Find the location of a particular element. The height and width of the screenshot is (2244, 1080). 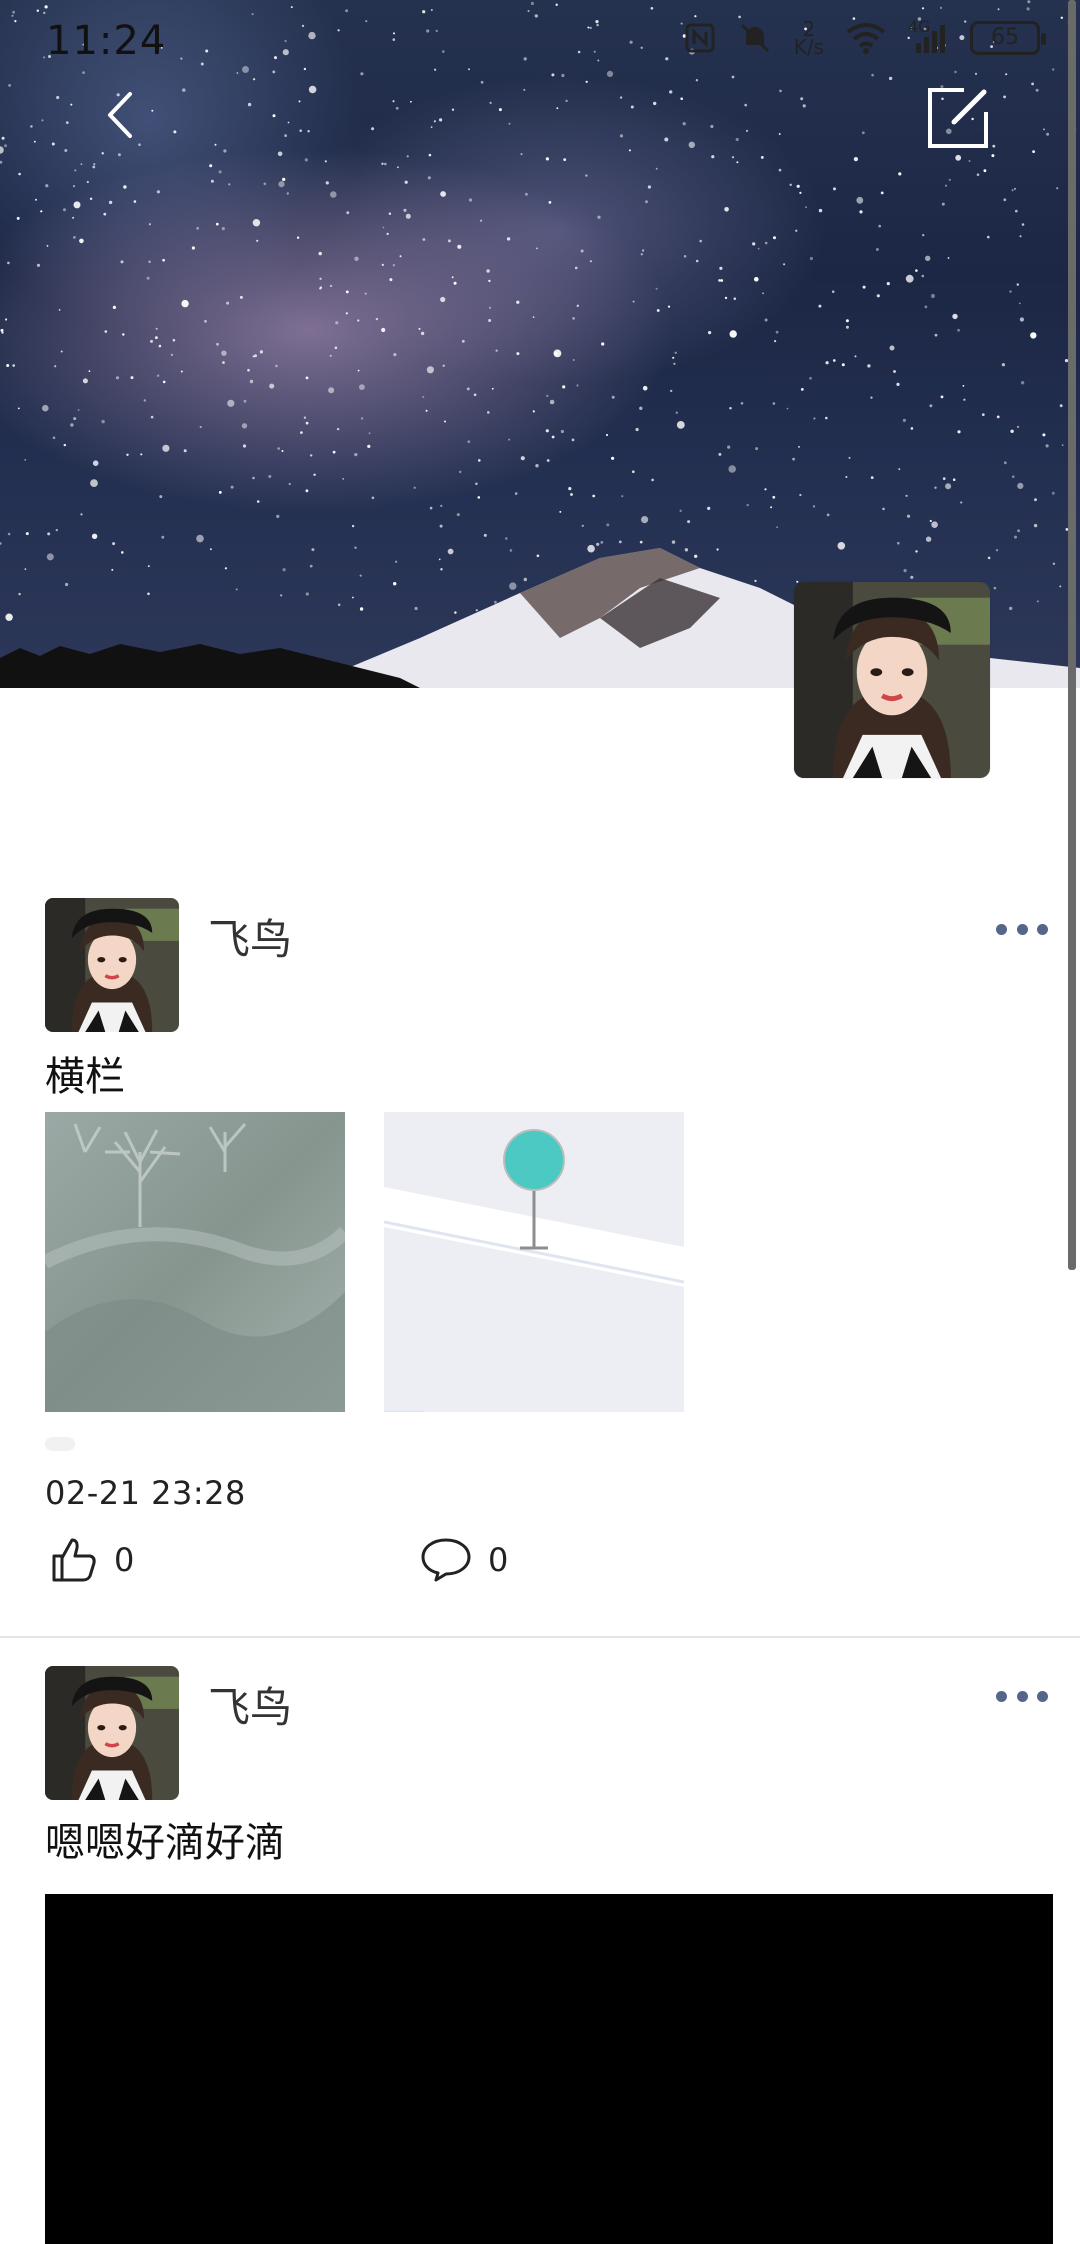

fabric-photo is located at coordinates (195, 1262).